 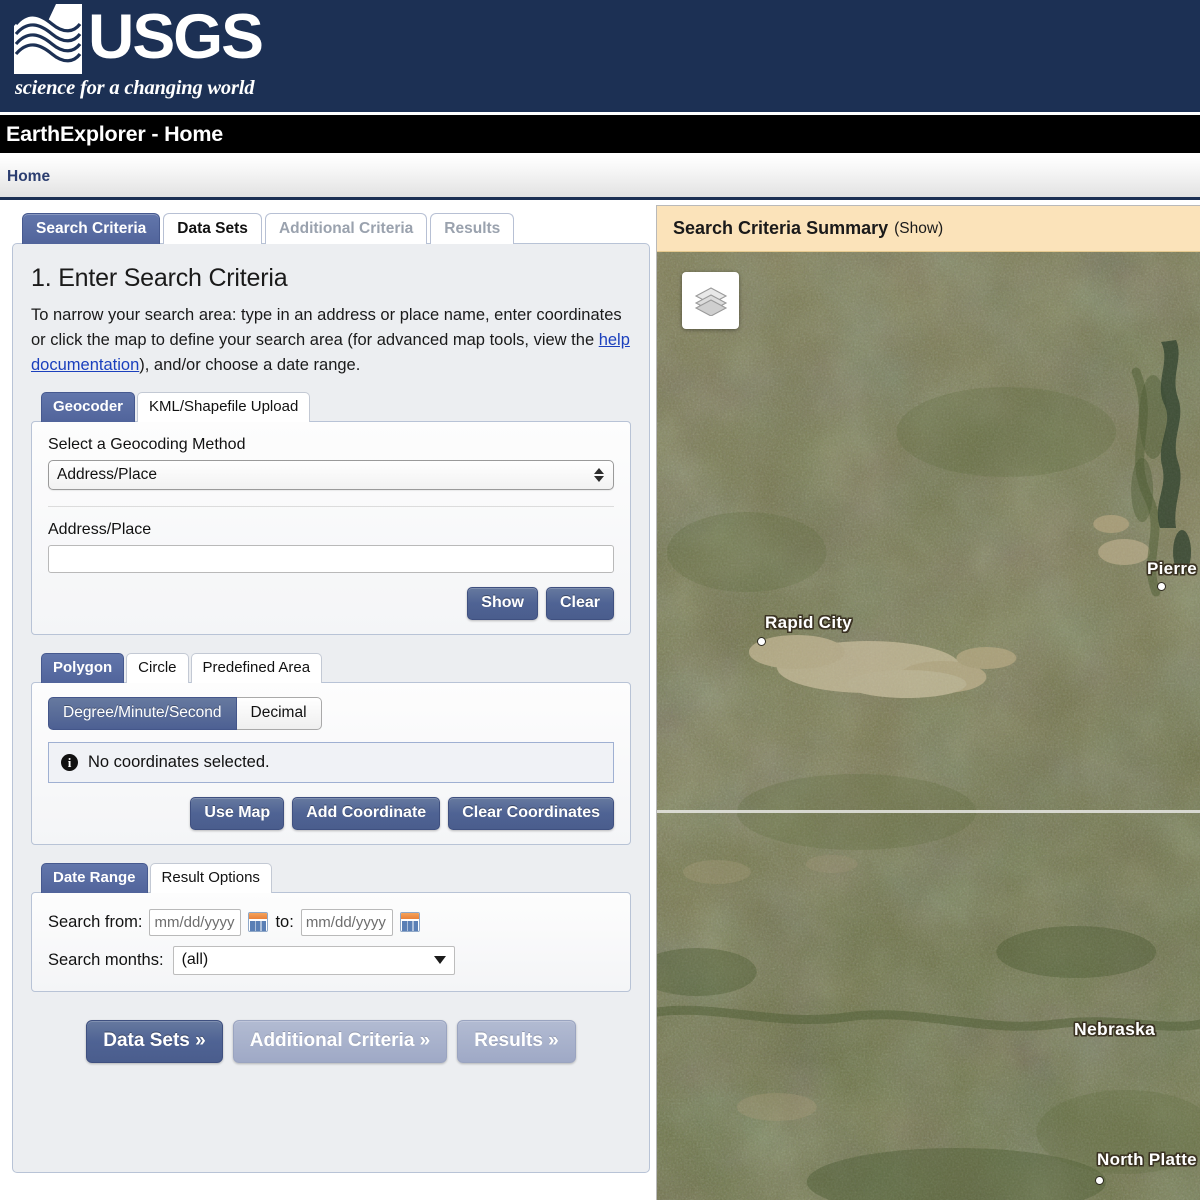 I want to click on breadcrumb-item-home: Home, so click(x=28, y=177).